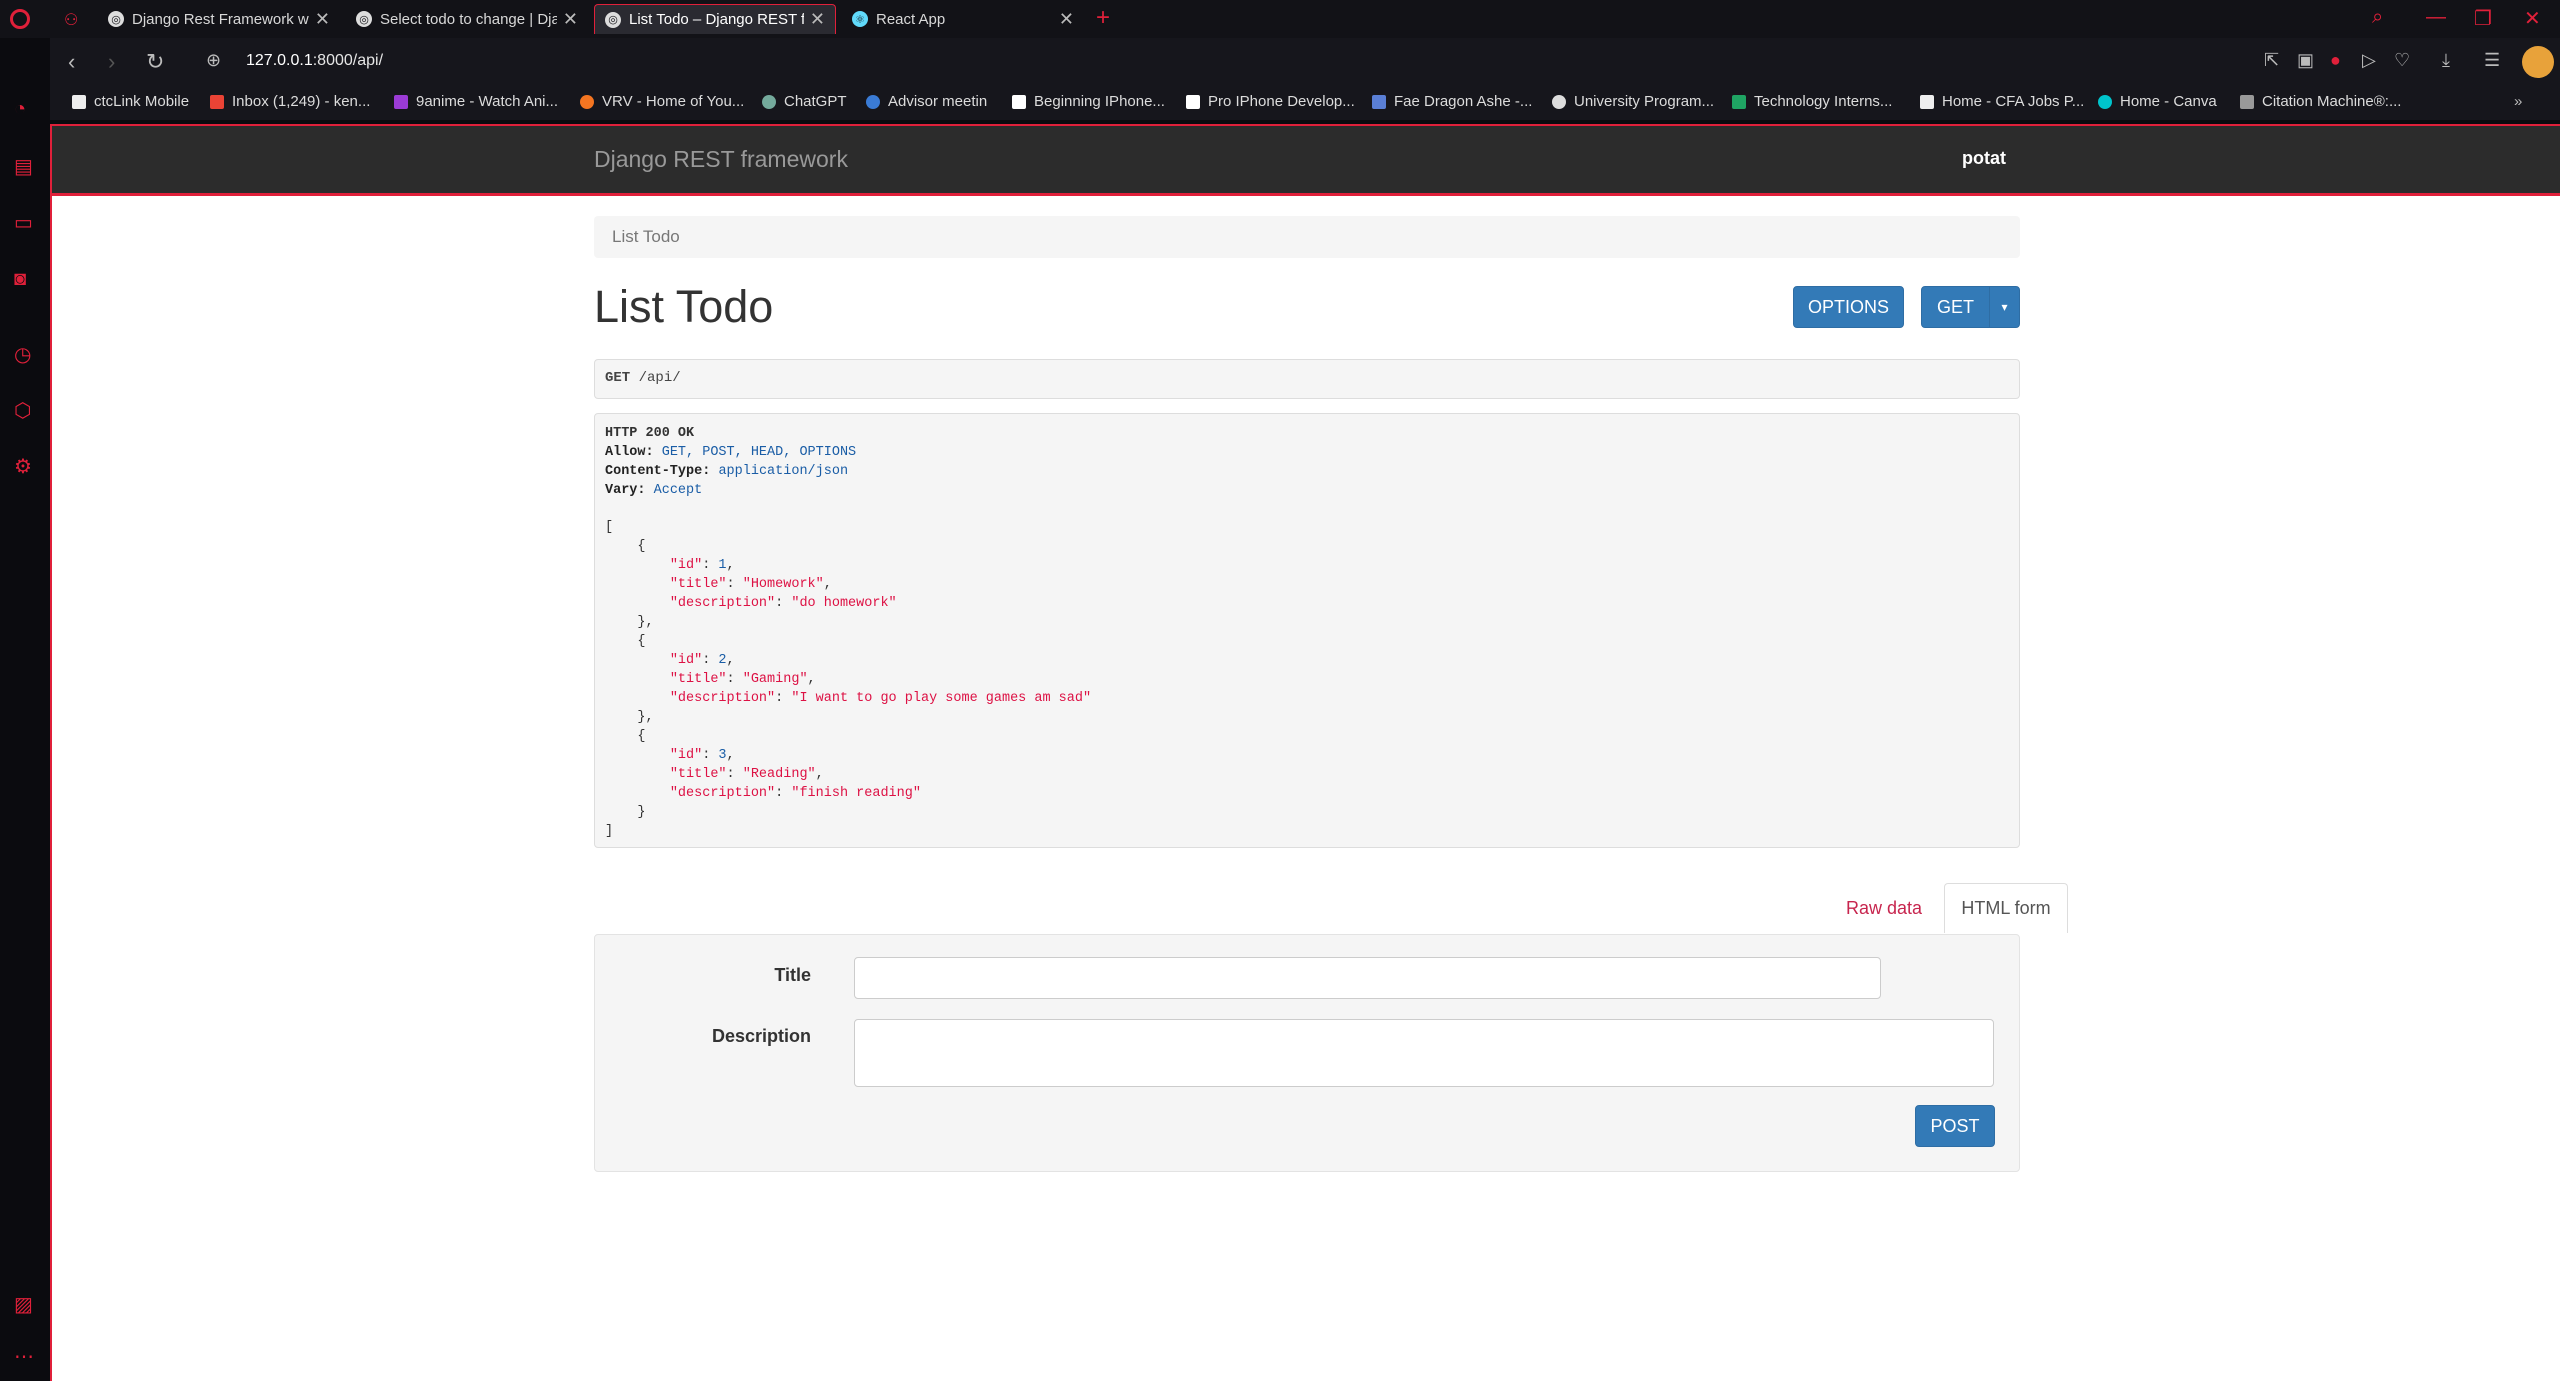  What do you see at coordinates (1955, 1126) in the screenshot?
I see `post-button: POST` at bounding box center [1955, 1126].